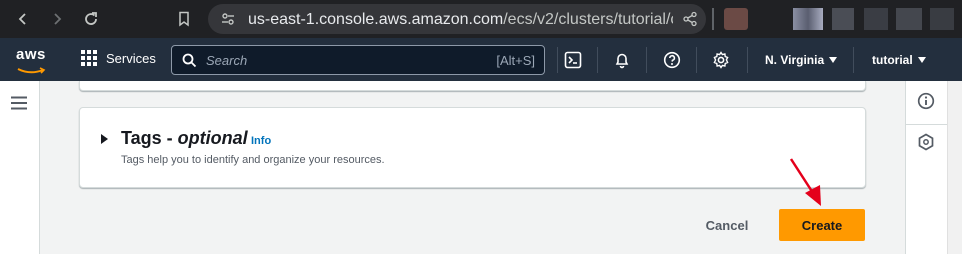  I want to click on create-button: Create, so click(822, 225).